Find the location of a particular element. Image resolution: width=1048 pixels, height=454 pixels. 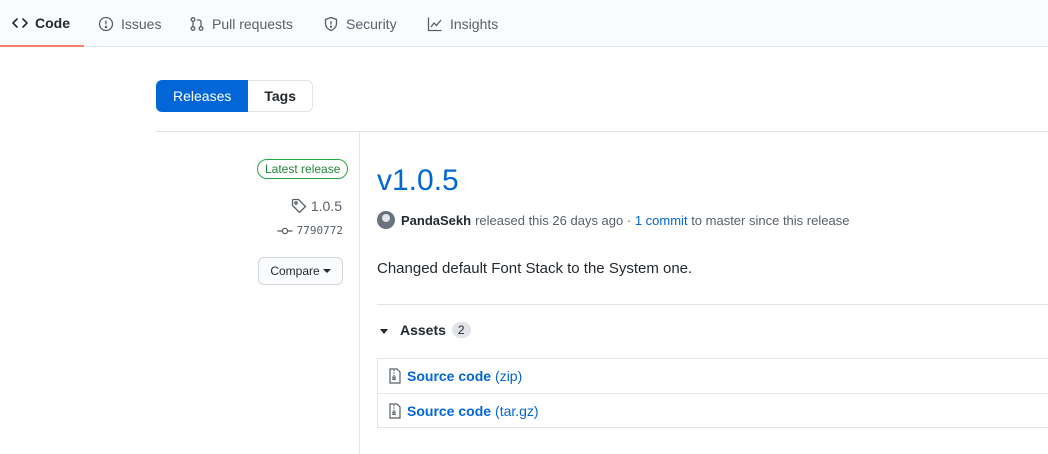

tag-label: 1.0.5 is located at coordinates (326, 206).